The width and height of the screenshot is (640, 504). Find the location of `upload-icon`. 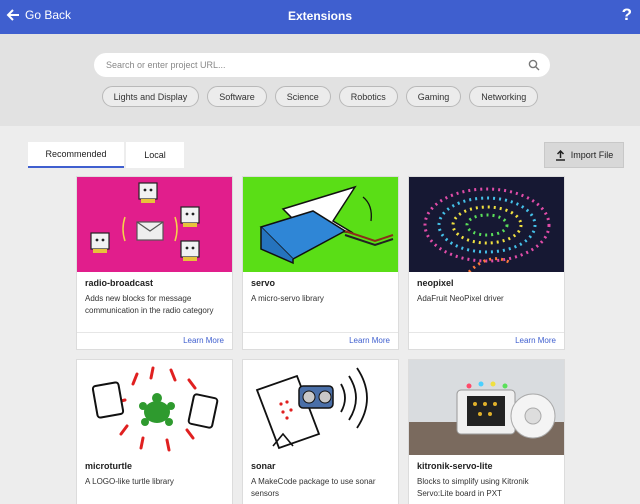

upload-icon is located at coordinates (560, 155).